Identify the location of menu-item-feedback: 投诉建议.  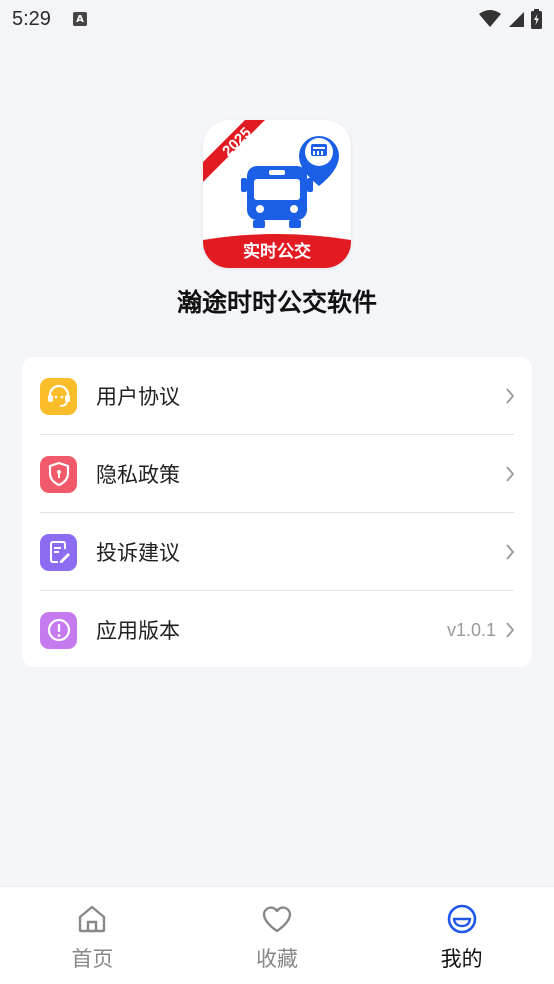
(277, 552).